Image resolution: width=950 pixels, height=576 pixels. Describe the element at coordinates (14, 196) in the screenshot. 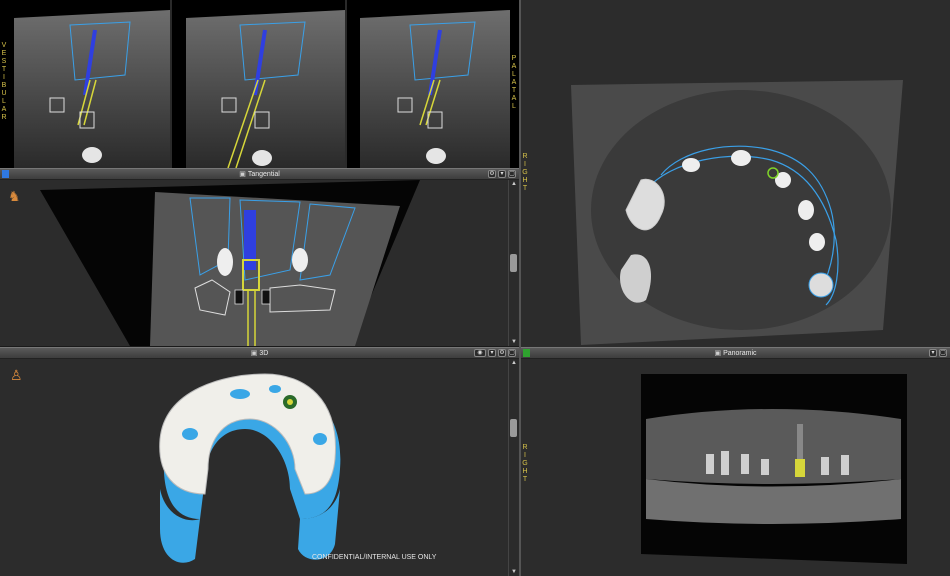

I see `orientation-figure-icon: ♞` at that location.